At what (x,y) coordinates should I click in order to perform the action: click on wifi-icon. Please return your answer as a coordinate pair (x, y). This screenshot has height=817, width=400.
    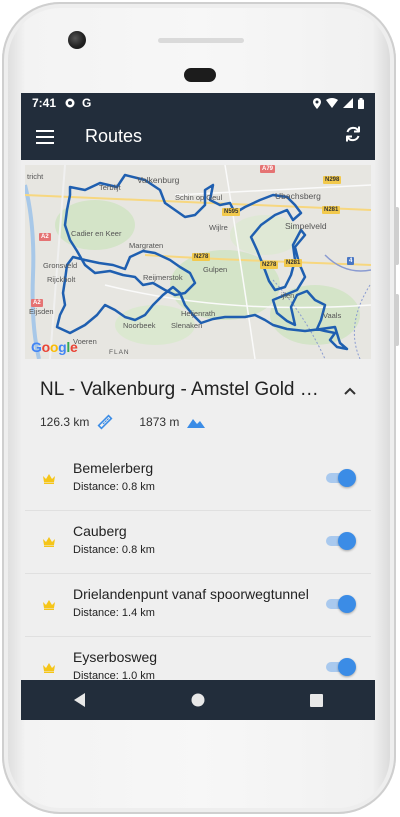
    Looking at the image, I should click on (332, 103).